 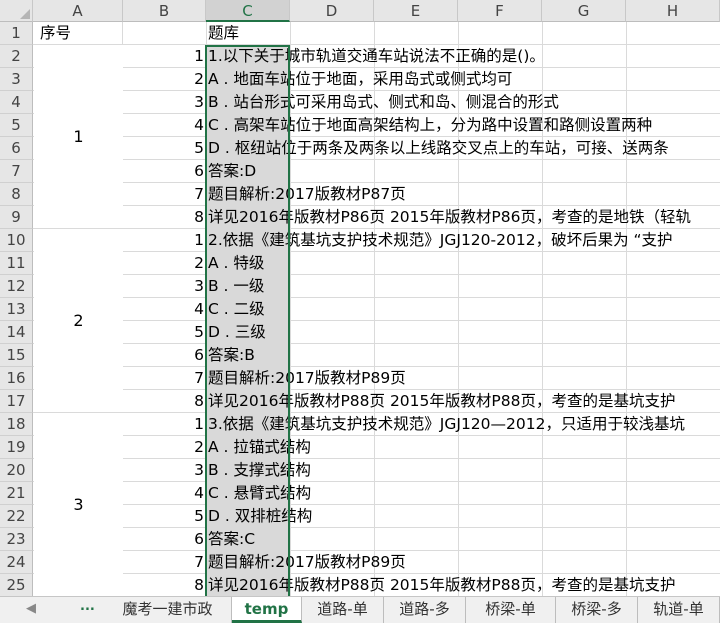 What do you see at coordinates (163, 125) in the screenshot?
I see `cell-b-5: 4` at bounding box center [163, 125].